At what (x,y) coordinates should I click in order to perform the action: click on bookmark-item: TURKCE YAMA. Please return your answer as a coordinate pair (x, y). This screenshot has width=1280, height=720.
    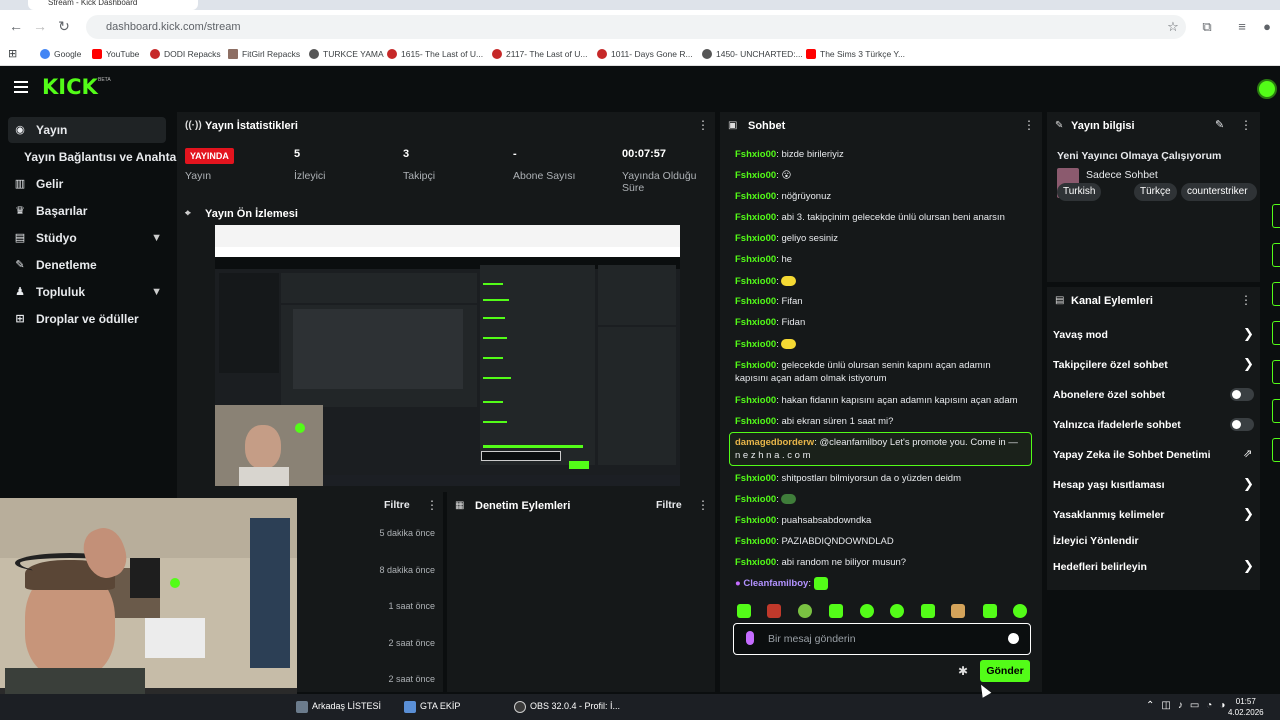
    Looking at the image, I should click on (346, 54).